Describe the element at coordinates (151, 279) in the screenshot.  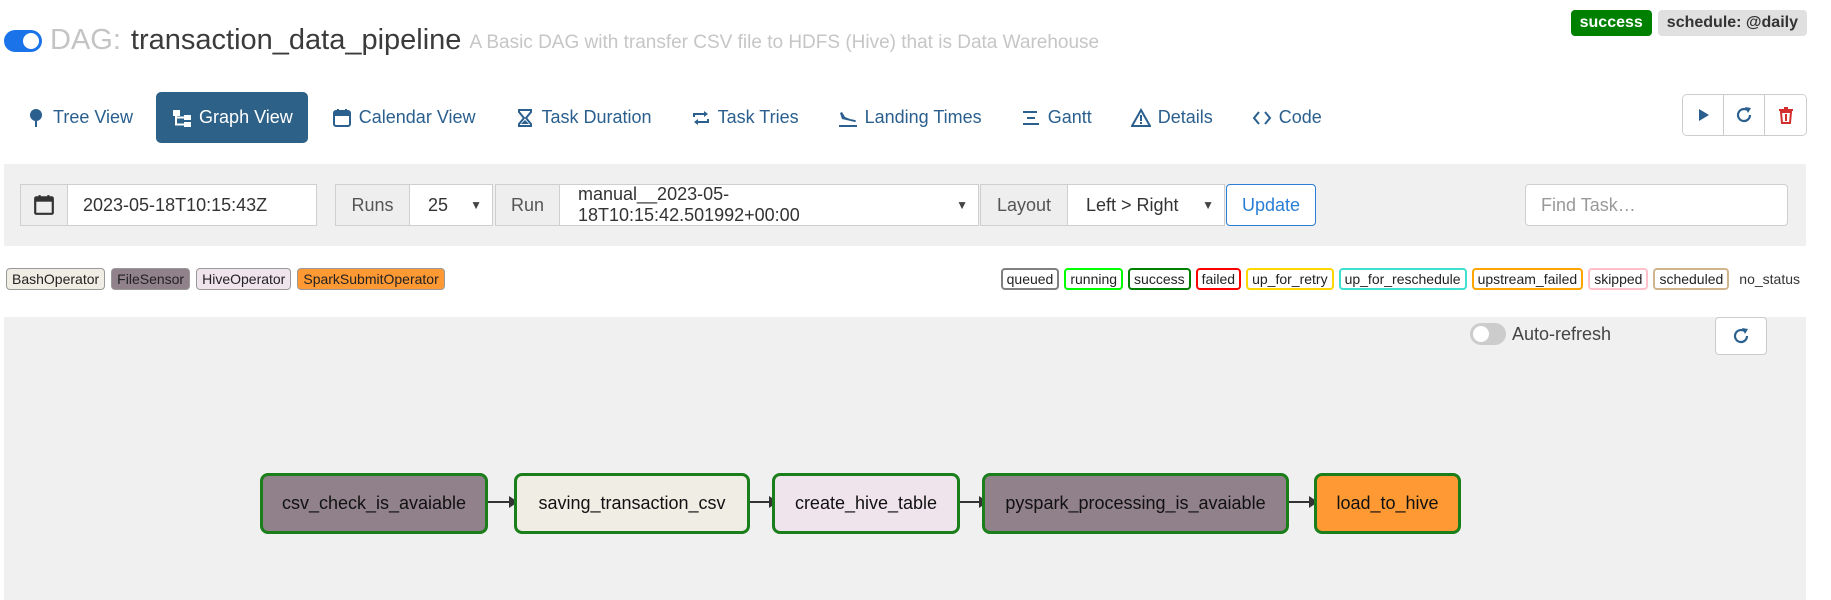
I see `legend-file-sensor: FileSensor` at that location.